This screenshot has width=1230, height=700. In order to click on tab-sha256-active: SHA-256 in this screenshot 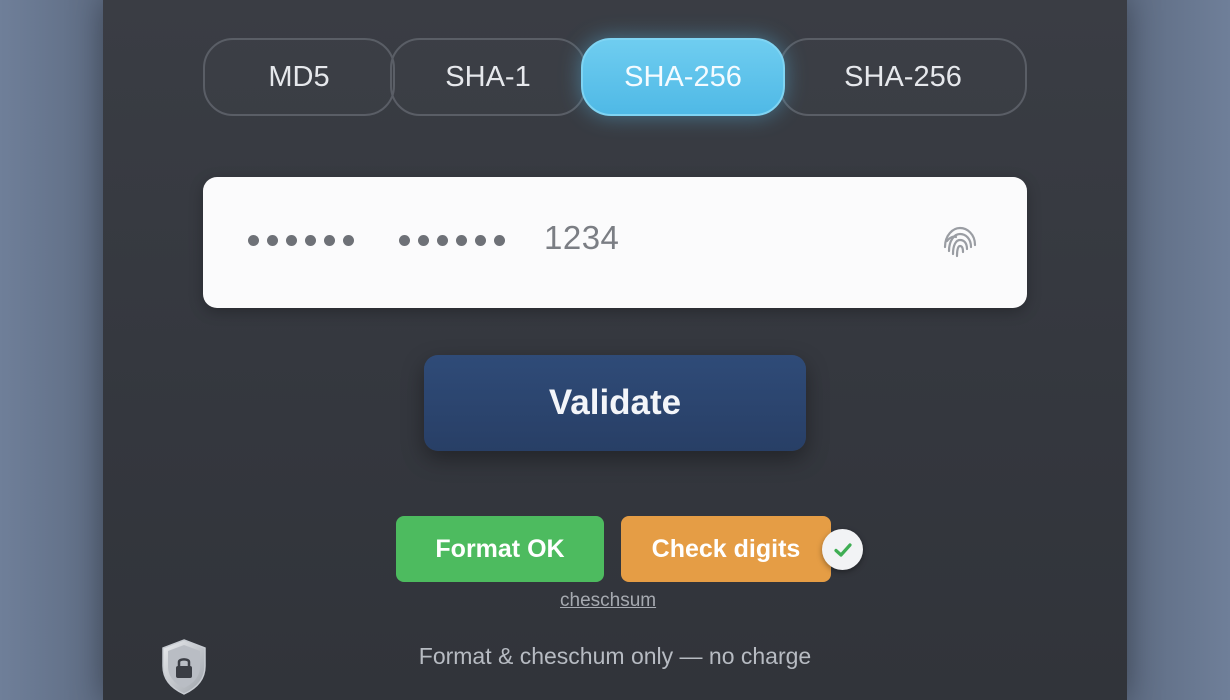, I will do `click(683, 77)`.